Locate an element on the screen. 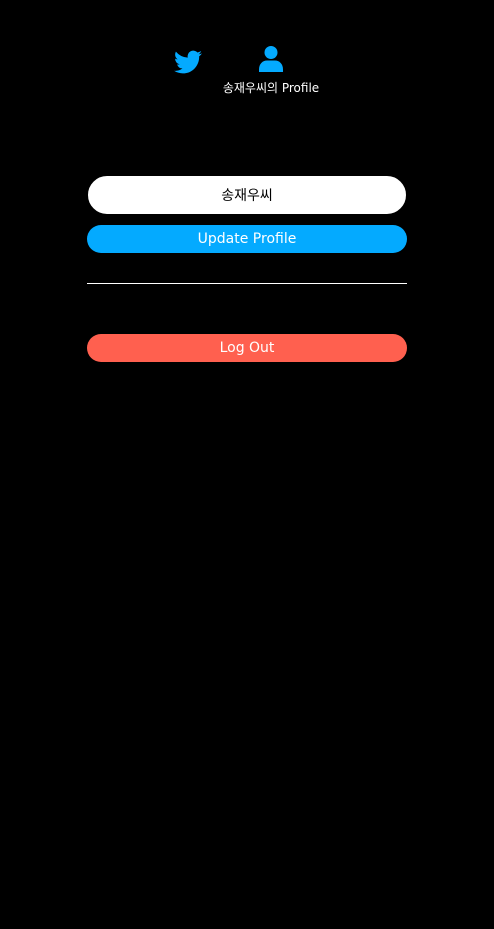 This screenshot has height=929, width=494. update-profile-button: Update Profile is located at coordinates (247, 239).